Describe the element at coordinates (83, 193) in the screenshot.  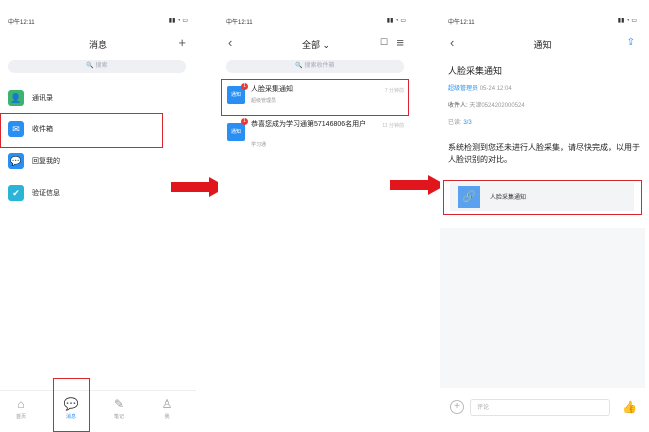
I see `menu-item-verification: ✔ 验证信息` at that location.